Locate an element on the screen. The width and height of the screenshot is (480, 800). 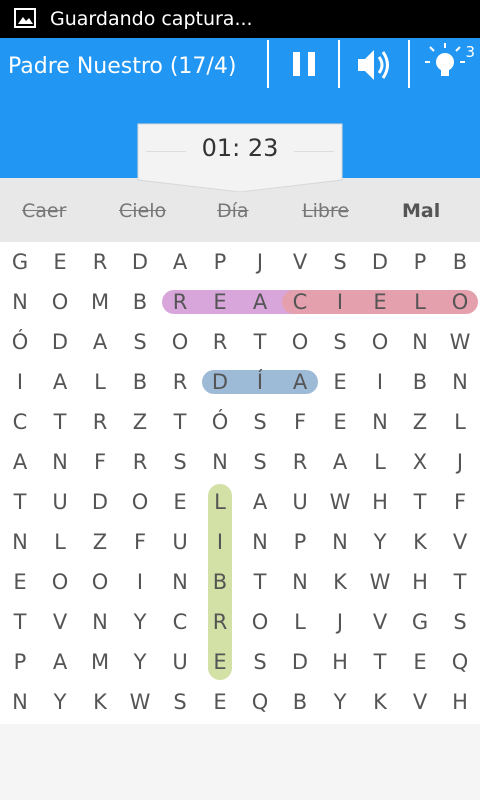
sound-button is located at coordinates (374, 65).